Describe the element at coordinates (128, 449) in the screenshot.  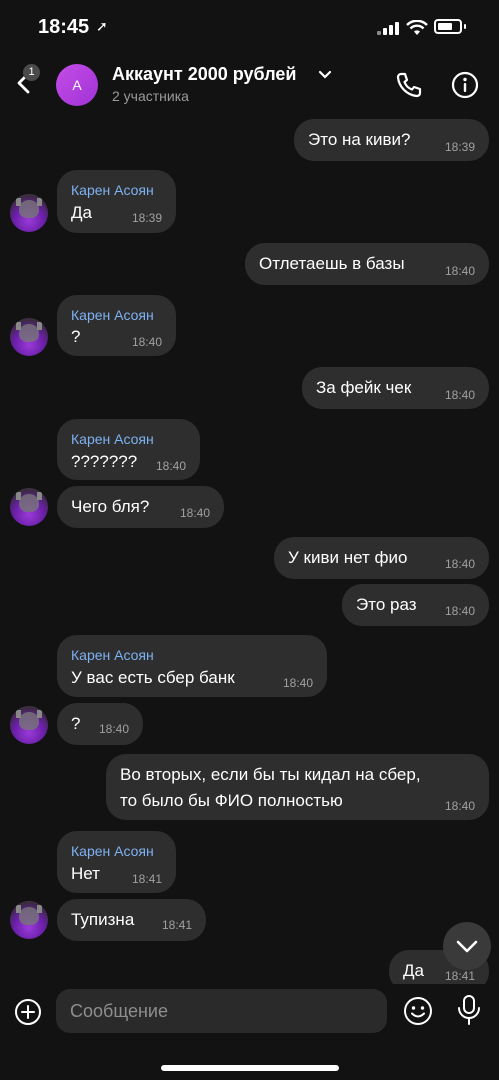
I see `incoming-message: Карен Асоян ??????? 18:40` at that location.